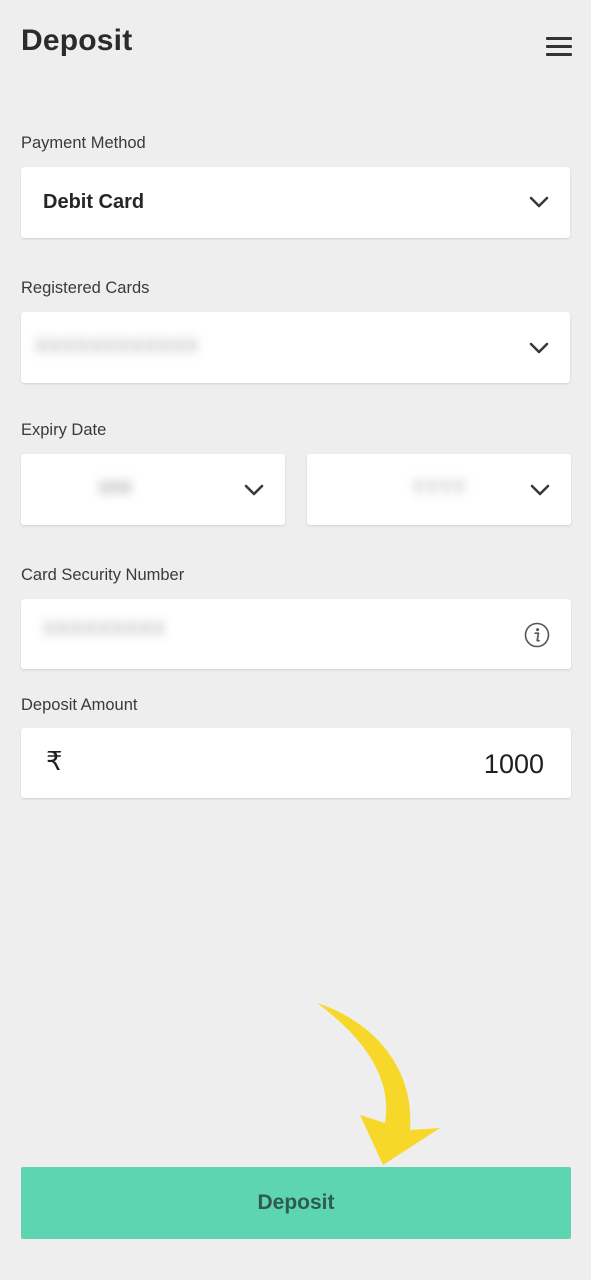 The width and height of the screenshot is (591, 1280). I want to click on registered-card-value: XXXXXXXXXXXX, so click(117, 346).